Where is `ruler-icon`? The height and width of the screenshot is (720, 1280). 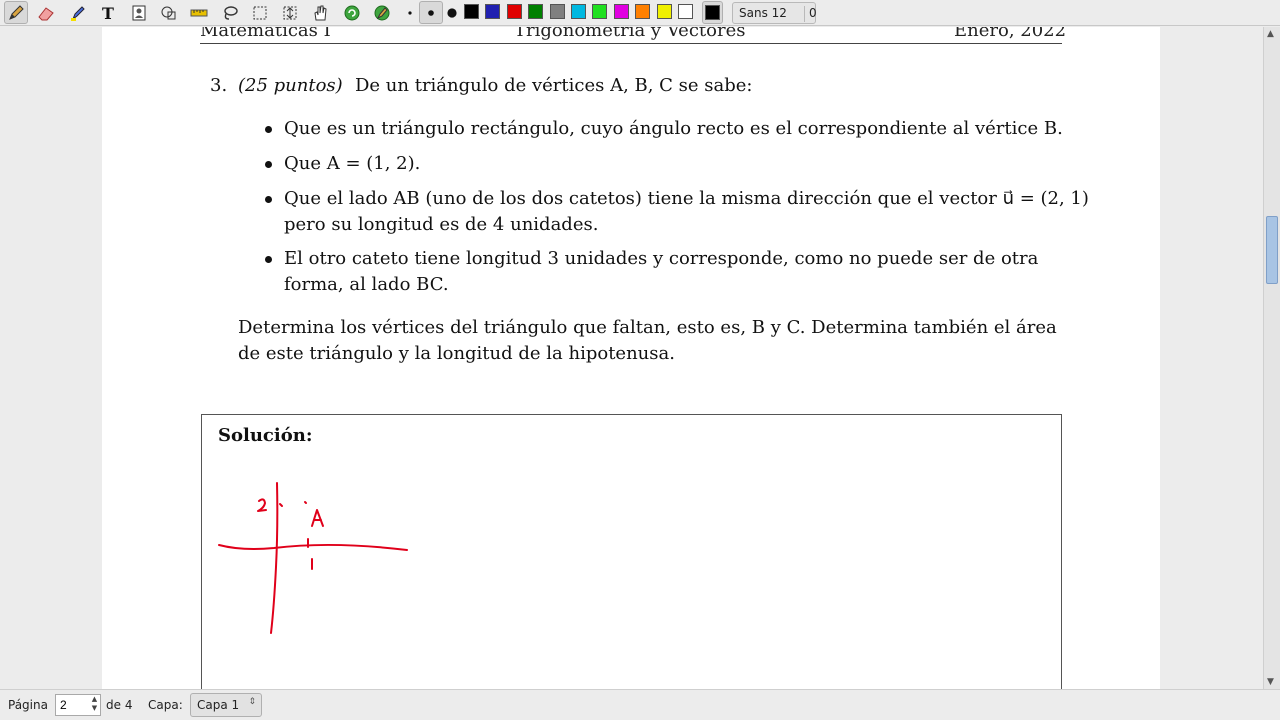 ruler-icon is located at coordinates (199, 12).